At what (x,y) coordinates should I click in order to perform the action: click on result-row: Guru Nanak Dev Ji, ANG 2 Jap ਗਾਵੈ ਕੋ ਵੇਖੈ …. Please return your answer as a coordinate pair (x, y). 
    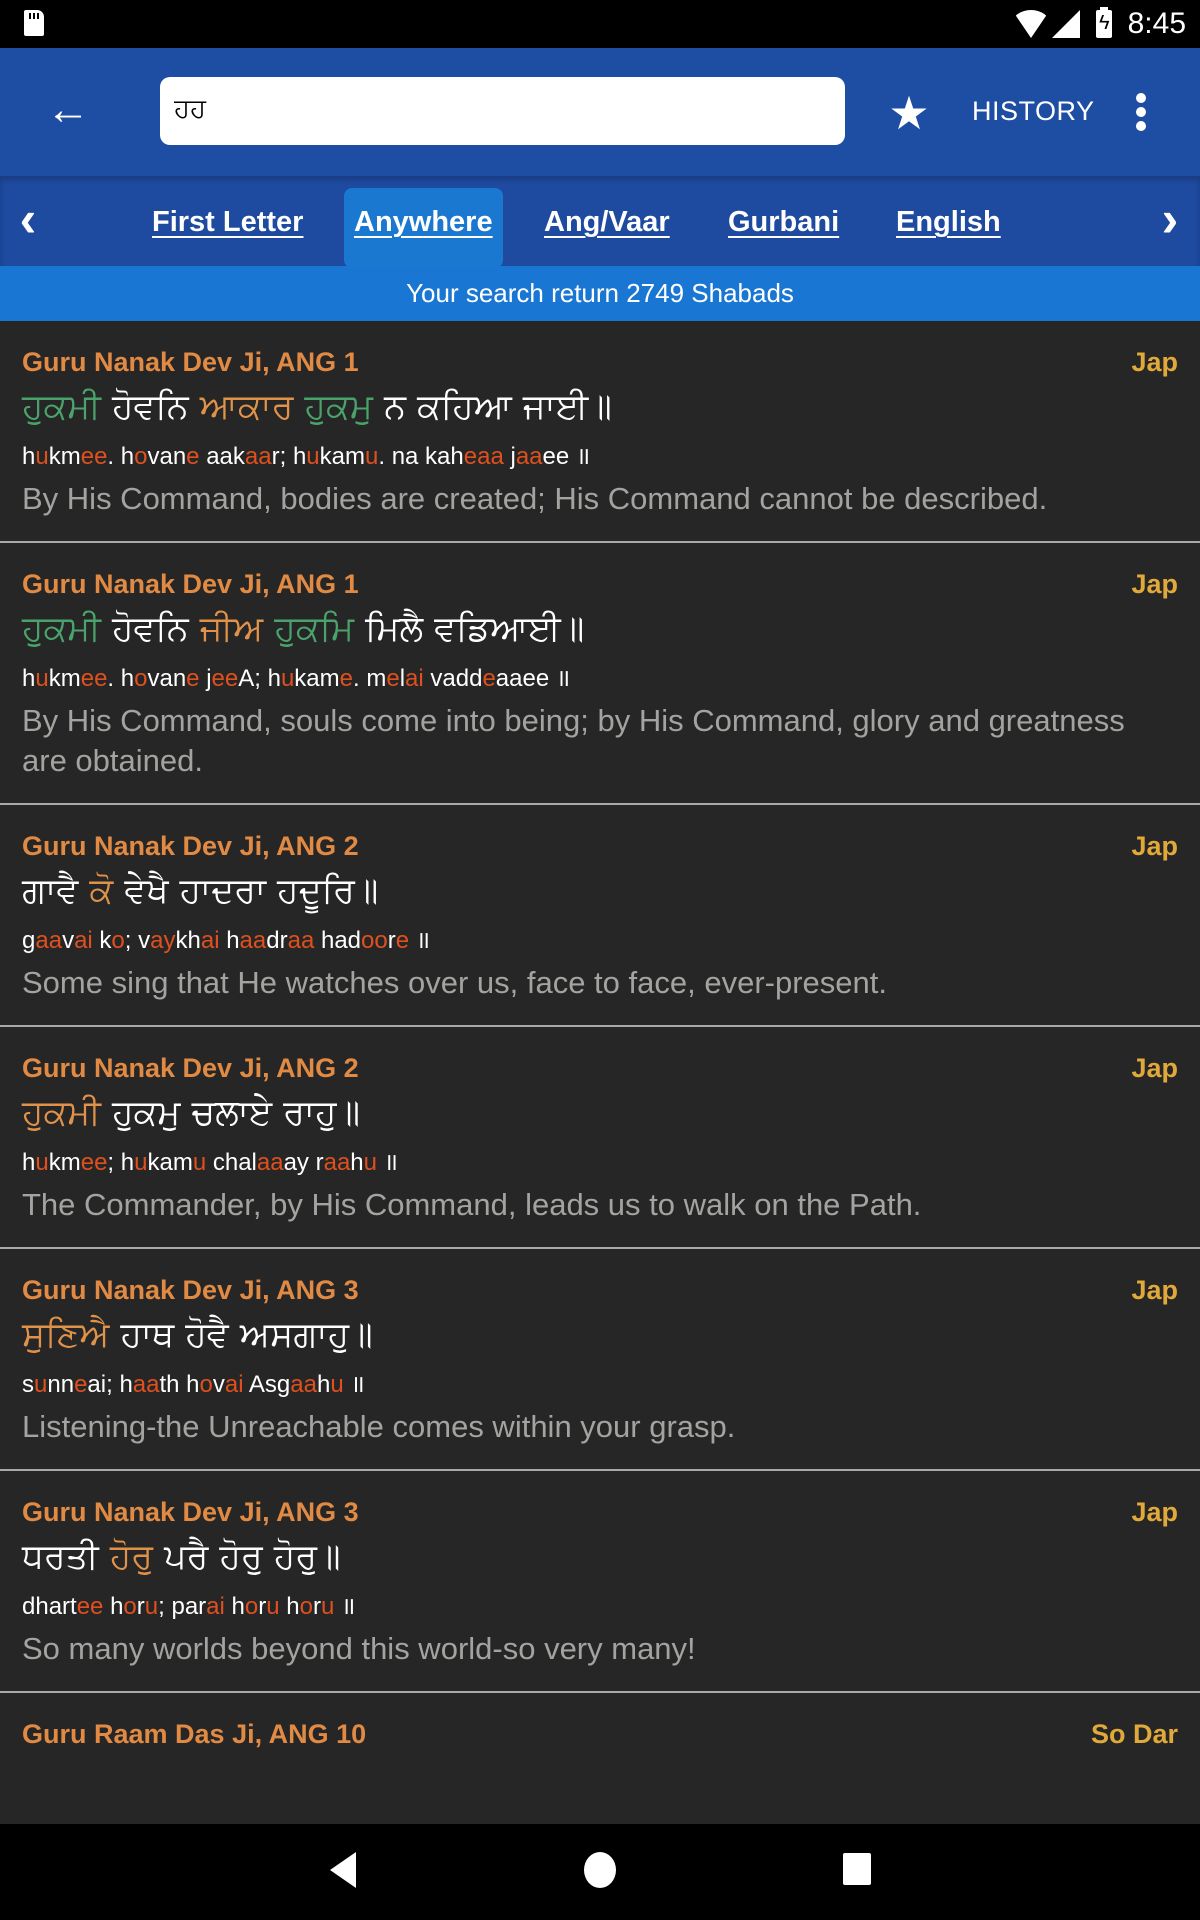
    Looking at the image, I should click on (600, 916).